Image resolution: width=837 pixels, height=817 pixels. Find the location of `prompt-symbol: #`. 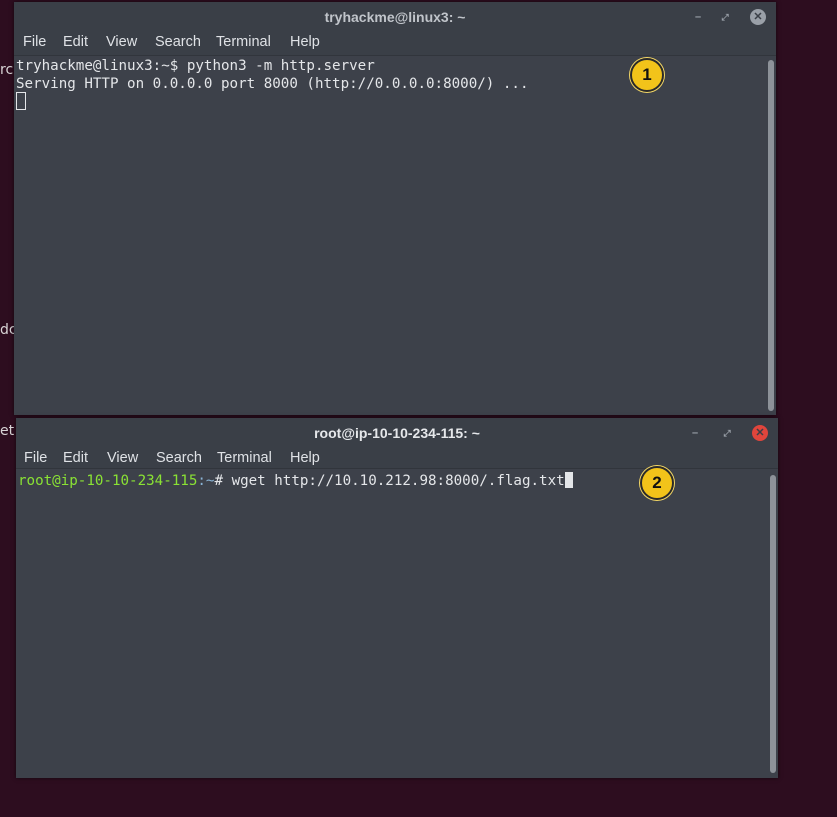

prompt-symbol: # is located at coordinates (223, 481).